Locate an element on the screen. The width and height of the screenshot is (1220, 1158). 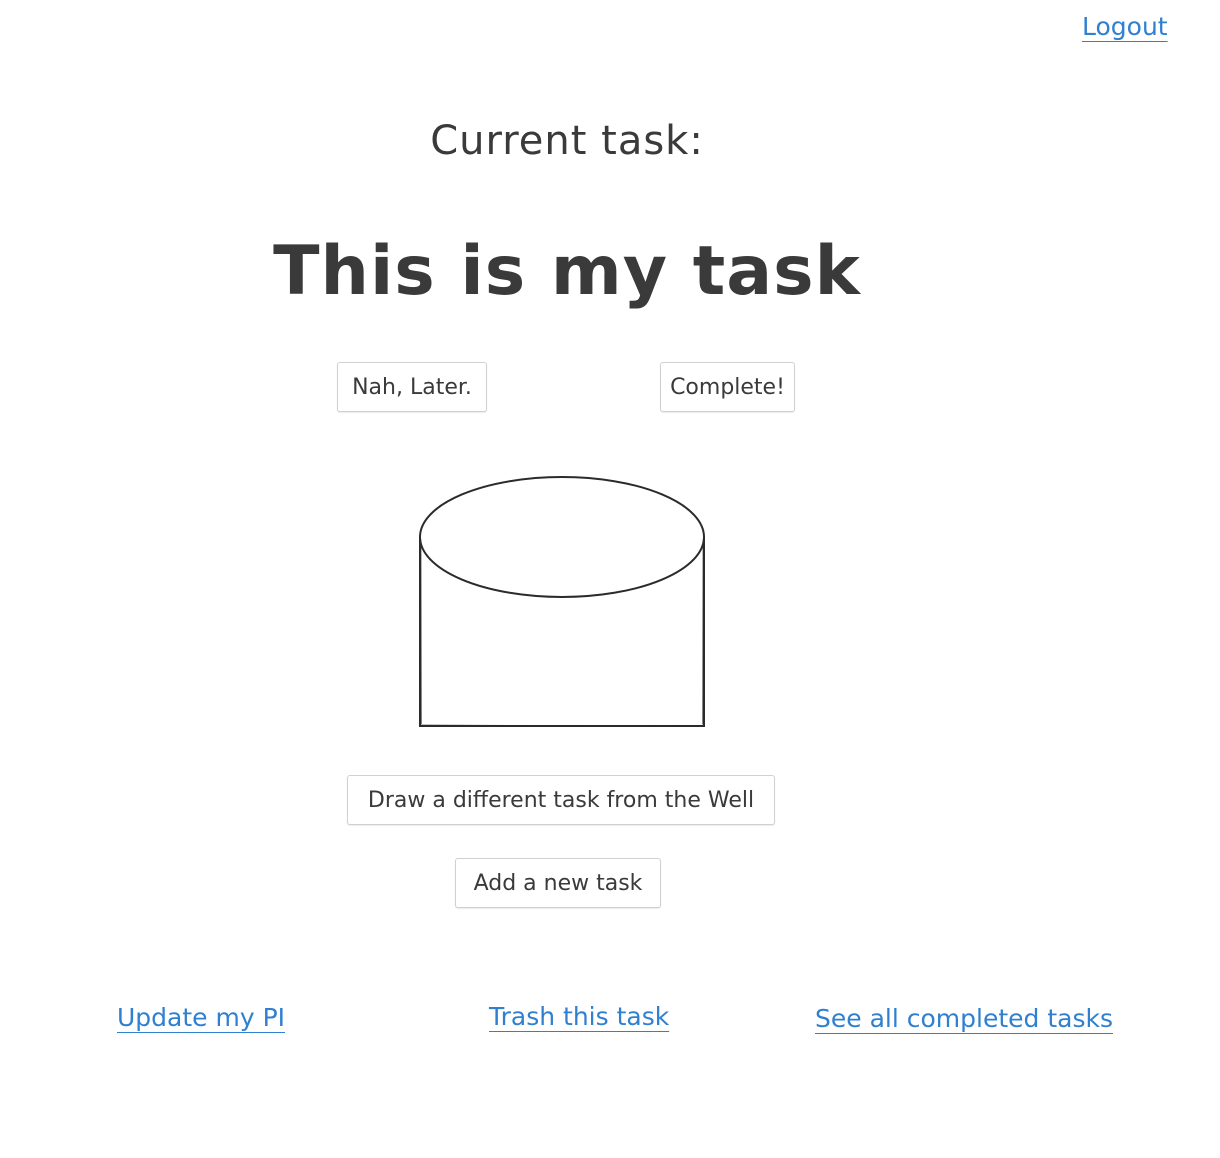
later-button: Nah, Later. is located at coordinates (412, 387).